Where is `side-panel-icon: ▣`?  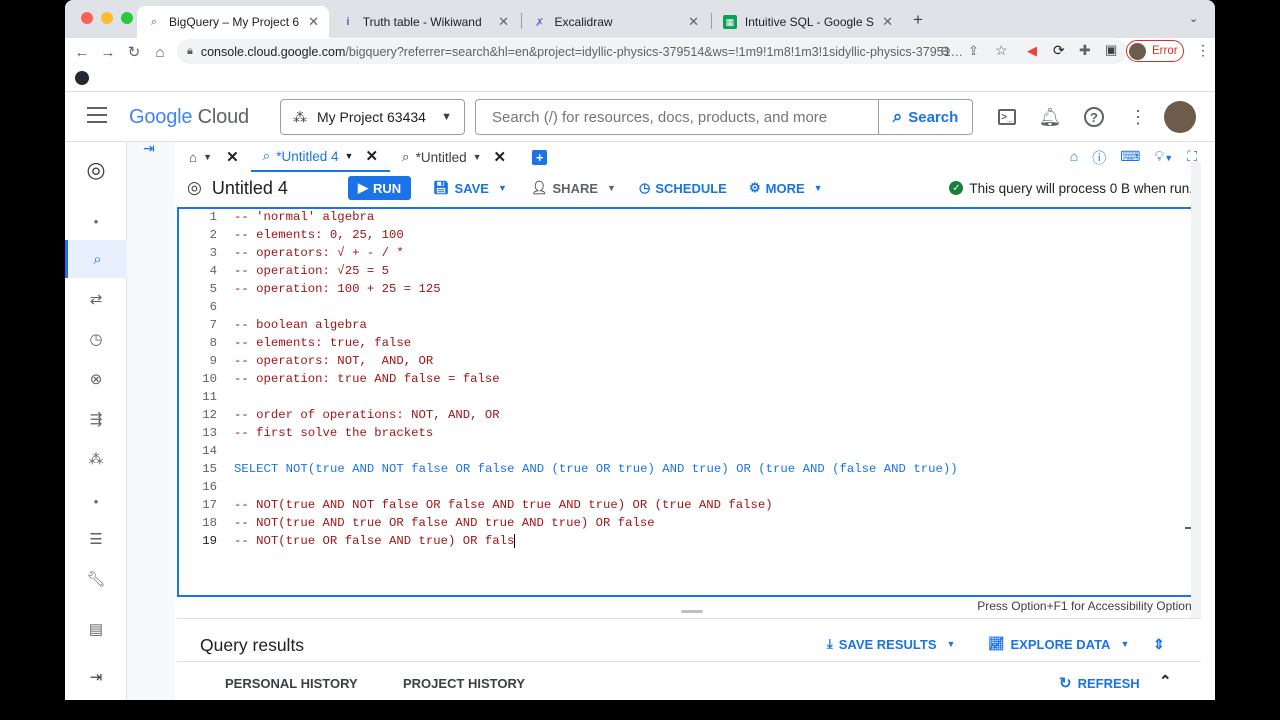 side-panel-icon: ▣ is located at coordinates (1111, 50).